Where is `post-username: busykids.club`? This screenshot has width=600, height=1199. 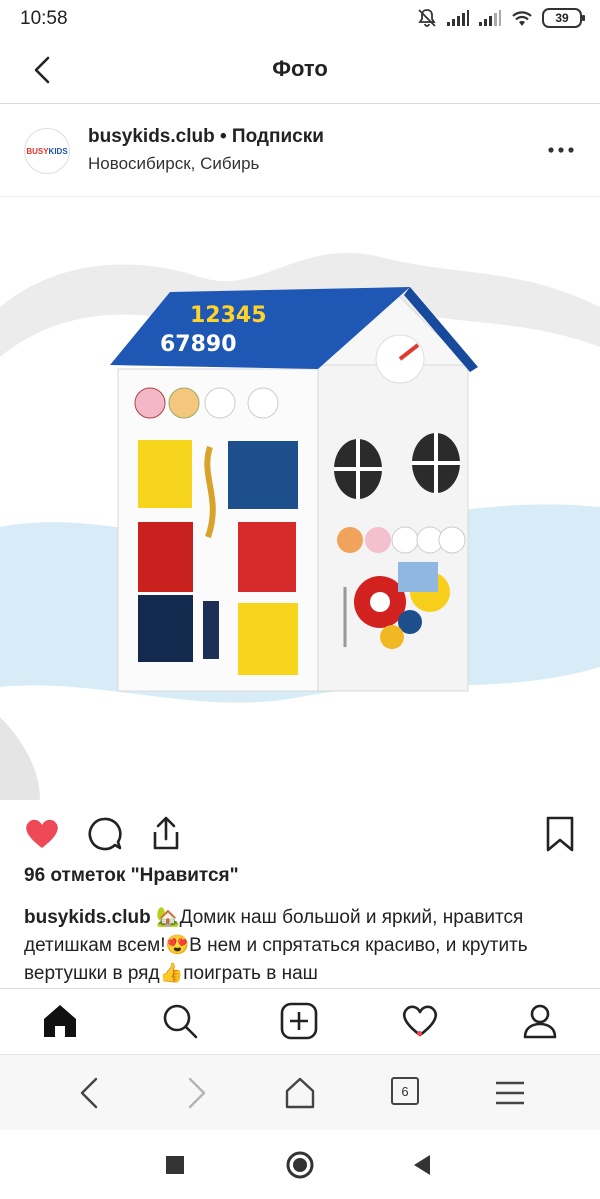 post-username: busykids.club is located at coordinates (151, 136).